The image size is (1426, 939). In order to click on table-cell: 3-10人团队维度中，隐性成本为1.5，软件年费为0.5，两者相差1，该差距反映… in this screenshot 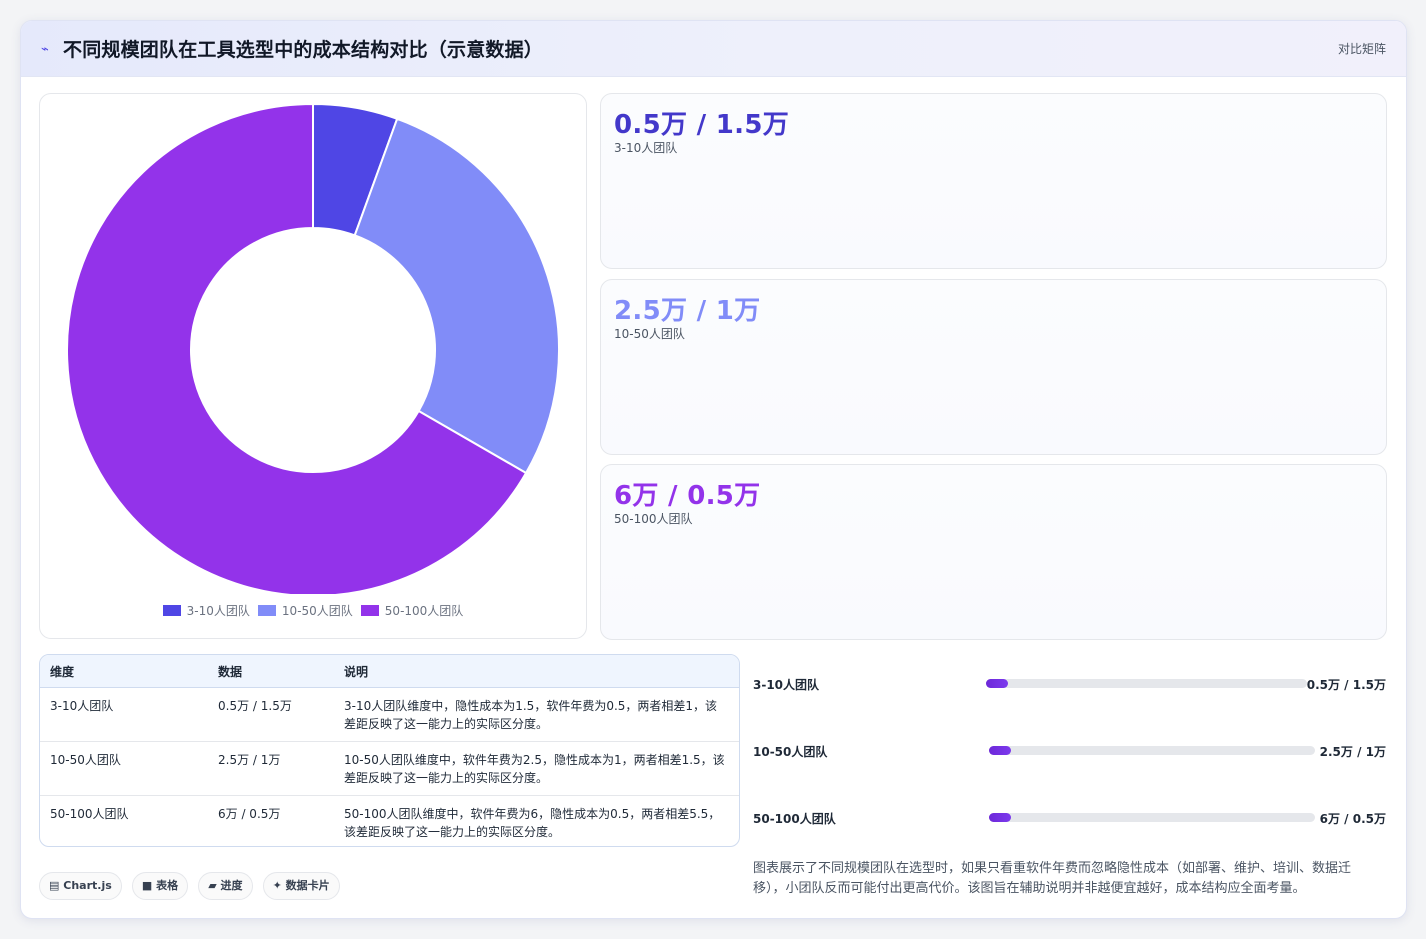, I will do `click(536, 714)`.